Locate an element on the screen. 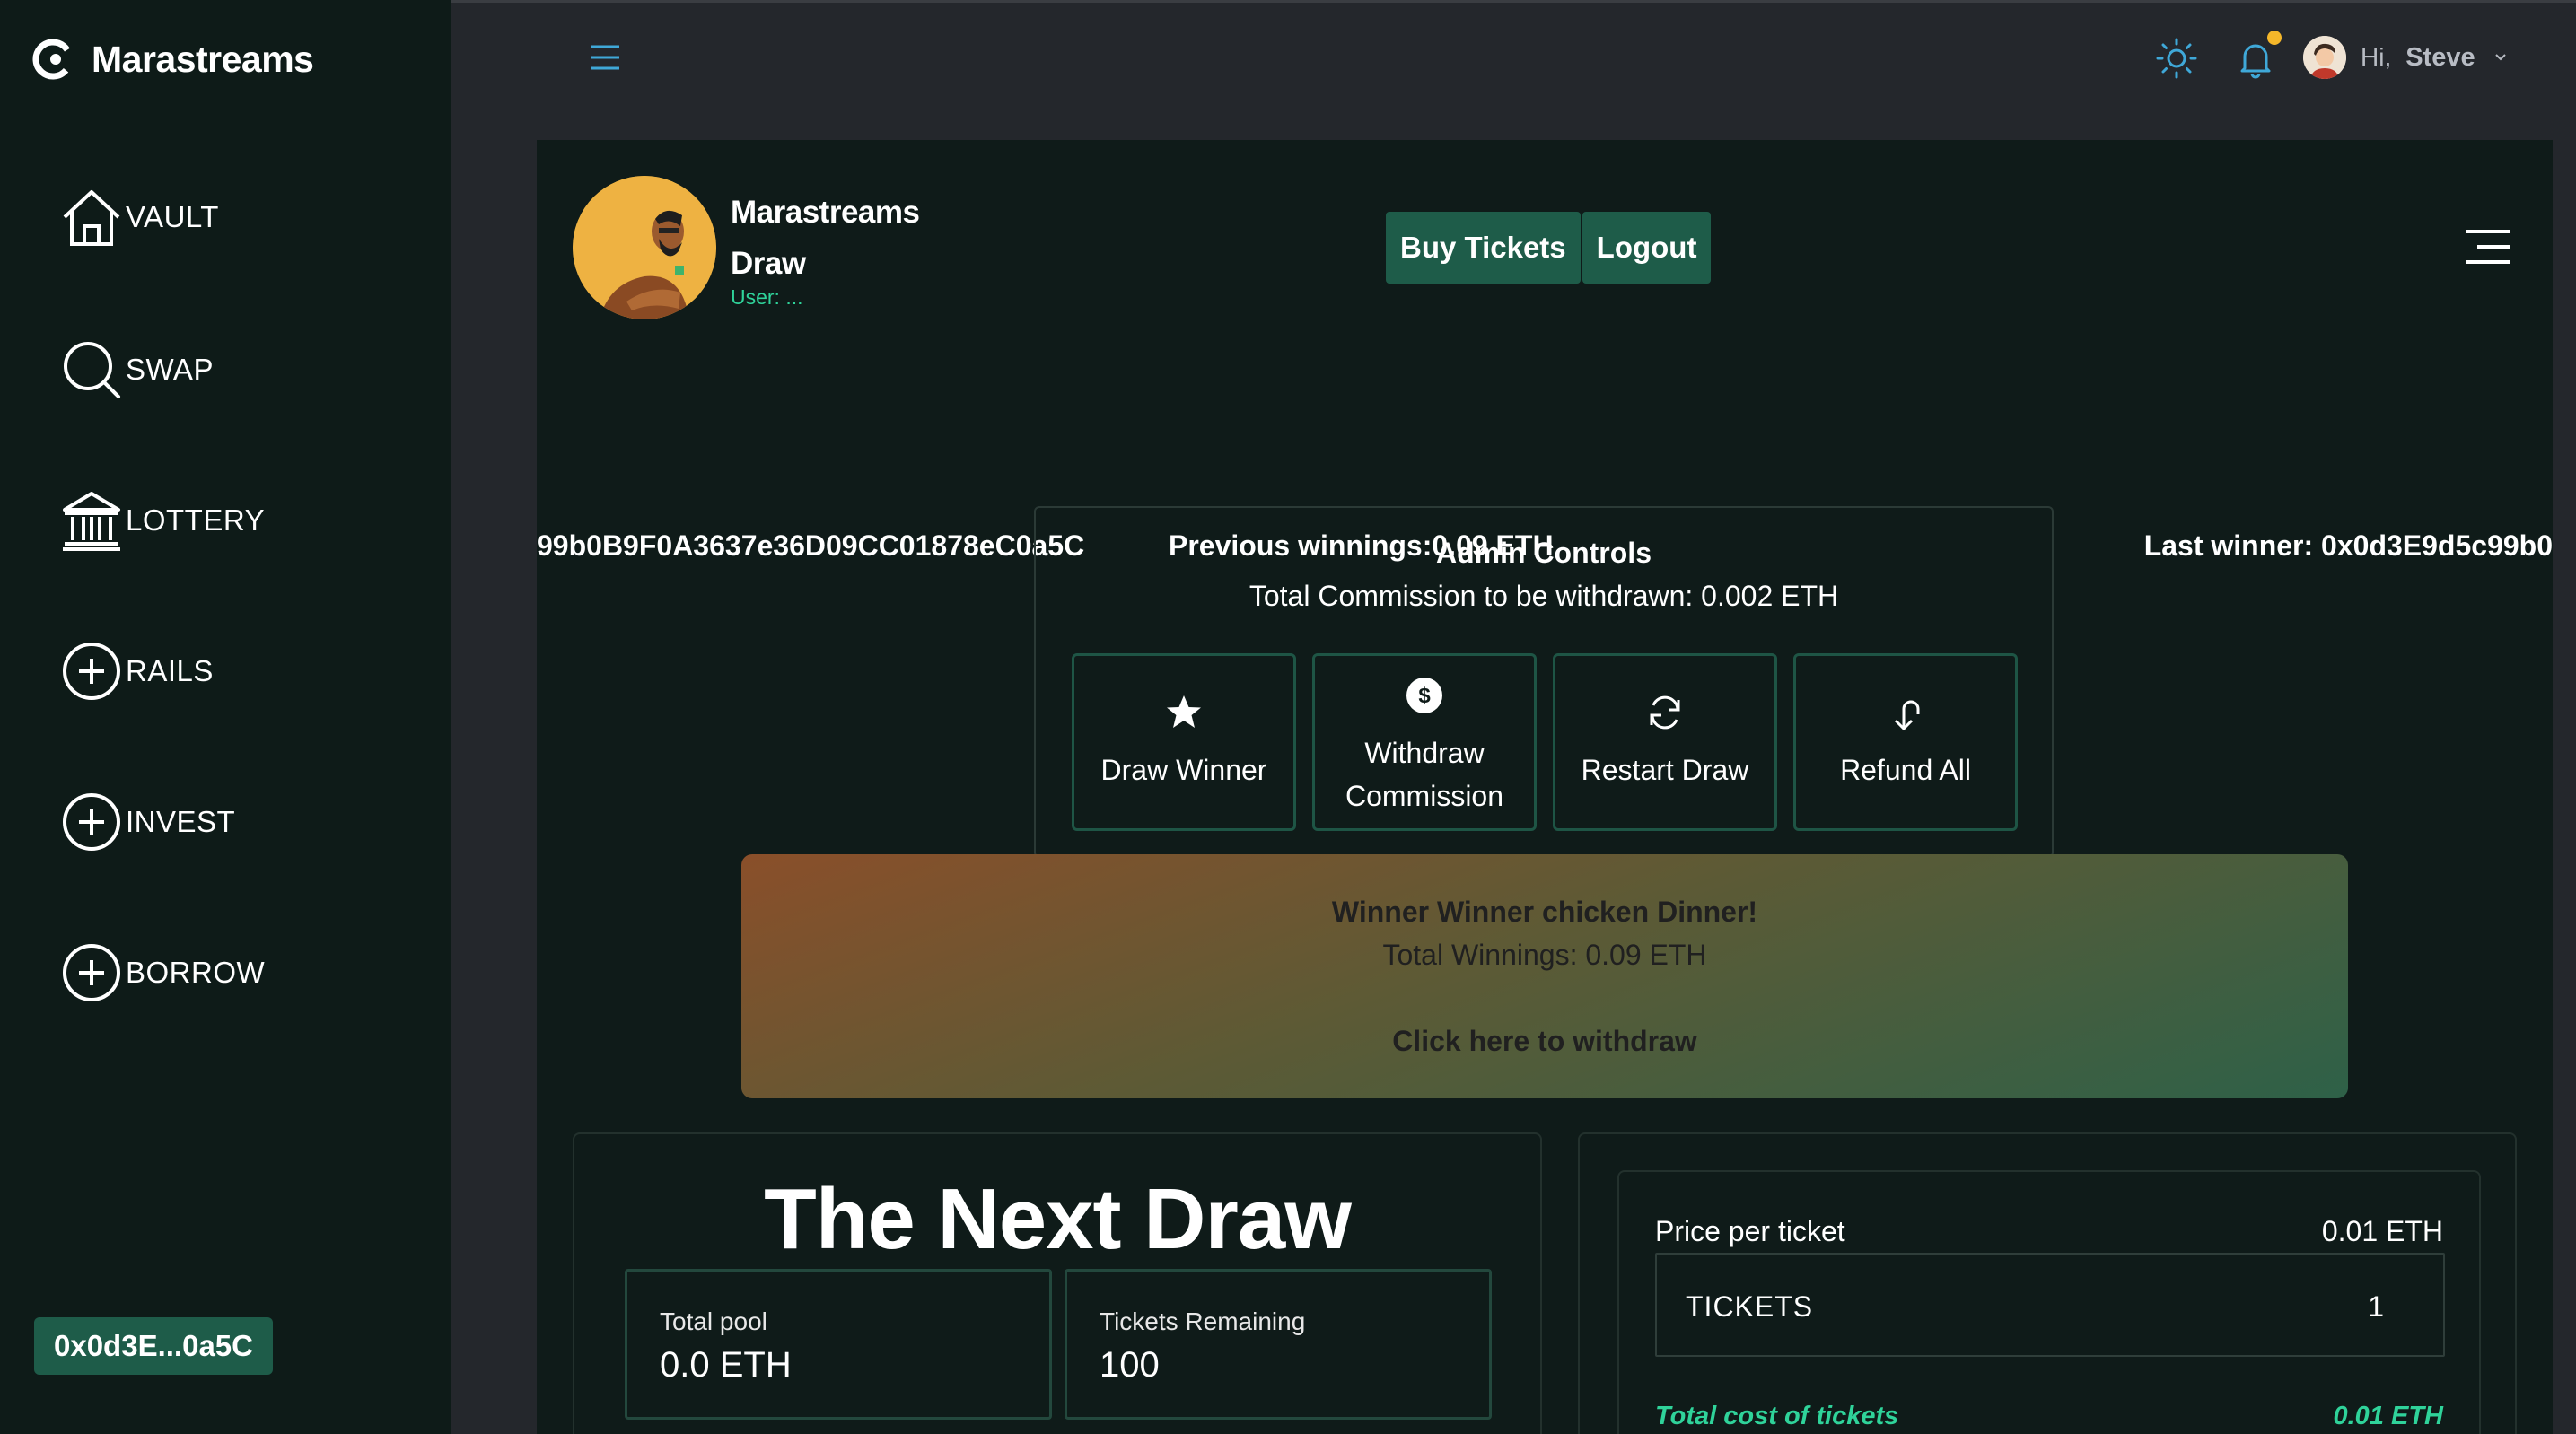  price-value: 0.01 ETH is located at coordinates (2382, 1231).